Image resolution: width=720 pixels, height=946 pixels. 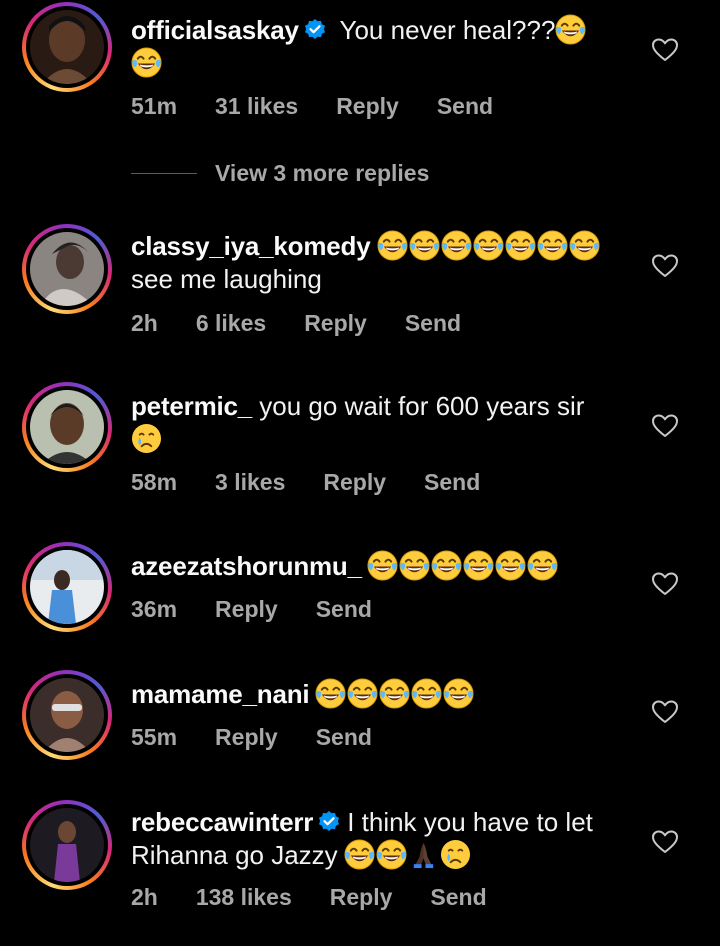 I want to click on comment-username: classy_iya_komedy, so click(x=251, y=246).